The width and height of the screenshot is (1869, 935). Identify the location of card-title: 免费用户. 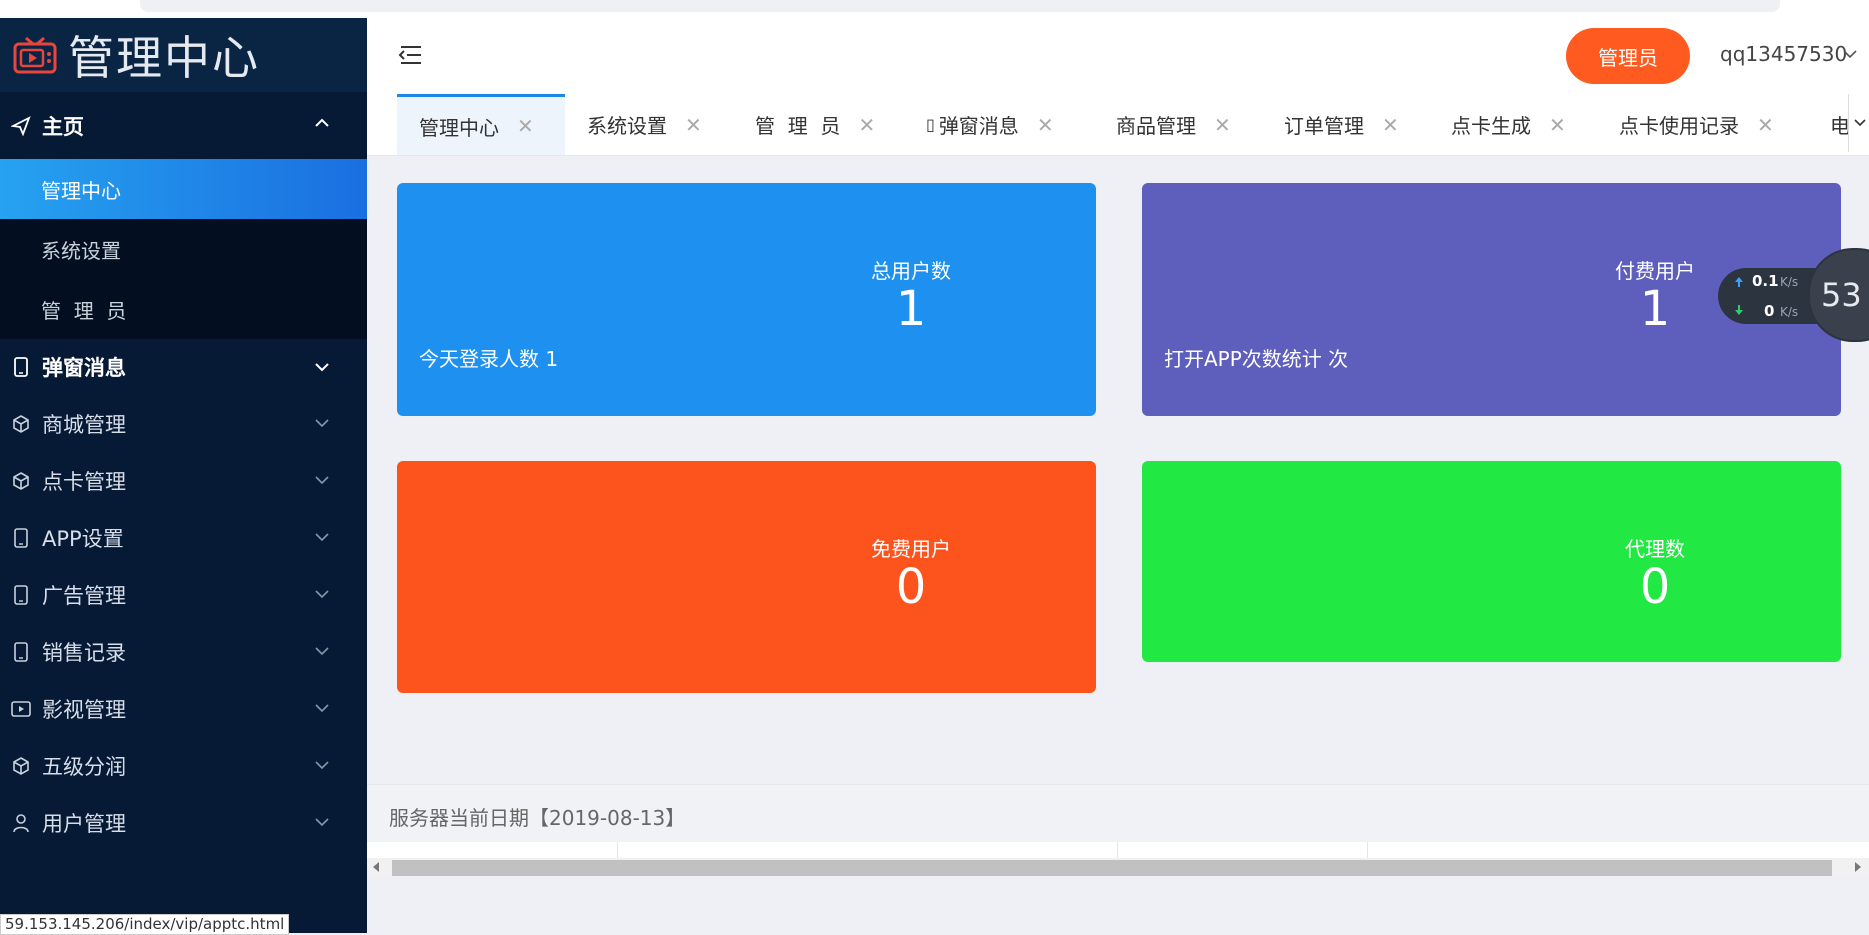
(911, 549).